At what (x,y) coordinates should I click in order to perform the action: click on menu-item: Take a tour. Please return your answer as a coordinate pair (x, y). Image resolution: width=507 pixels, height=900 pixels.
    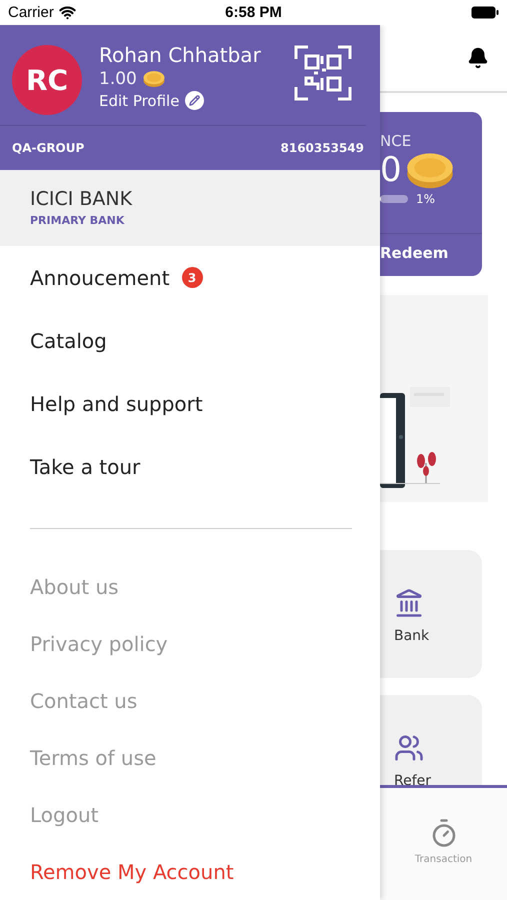
    Looking at the image, I should click on (190, 466).